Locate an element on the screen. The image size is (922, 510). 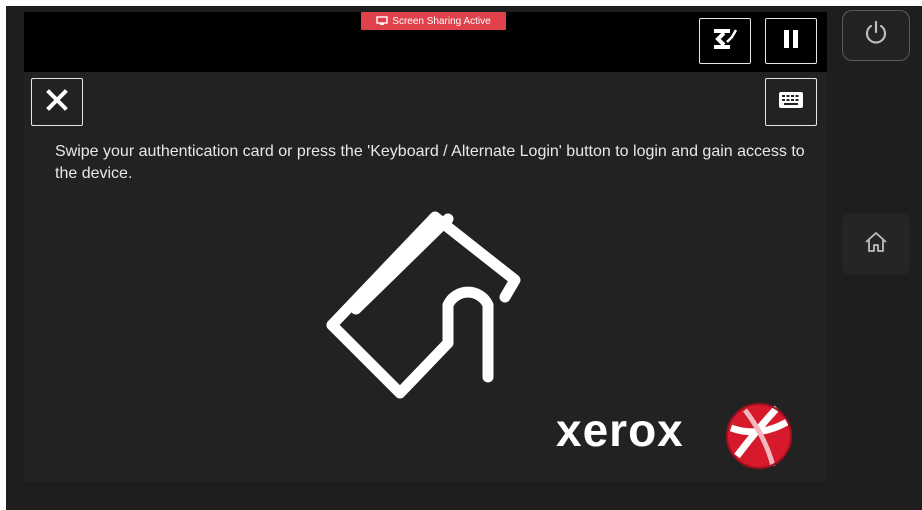
home-button is located at coordinates (876, 244).